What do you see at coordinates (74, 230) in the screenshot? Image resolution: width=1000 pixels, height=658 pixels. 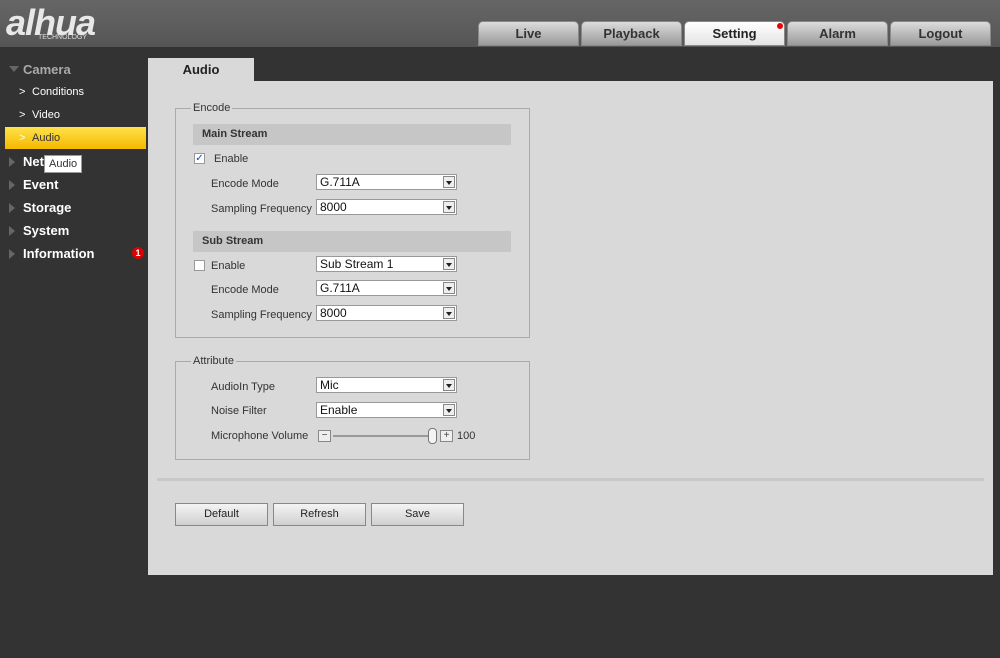 I see `sidebar-item-system: System` at bounding box center [74, 230].